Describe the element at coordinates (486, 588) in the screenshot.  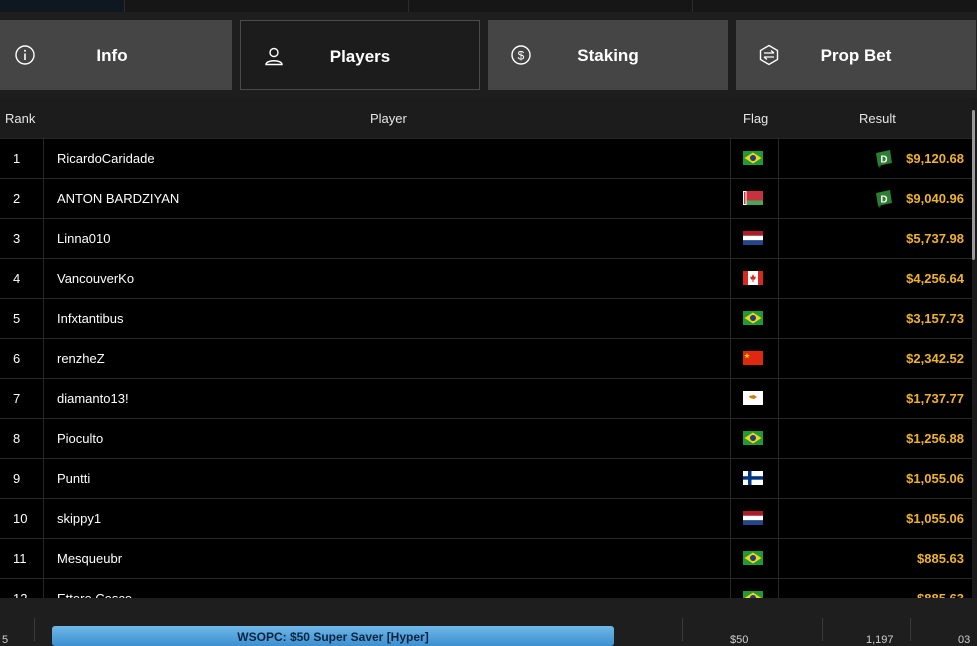
I see `table-row: 12 Ettore Cosco $885.63` at that location.